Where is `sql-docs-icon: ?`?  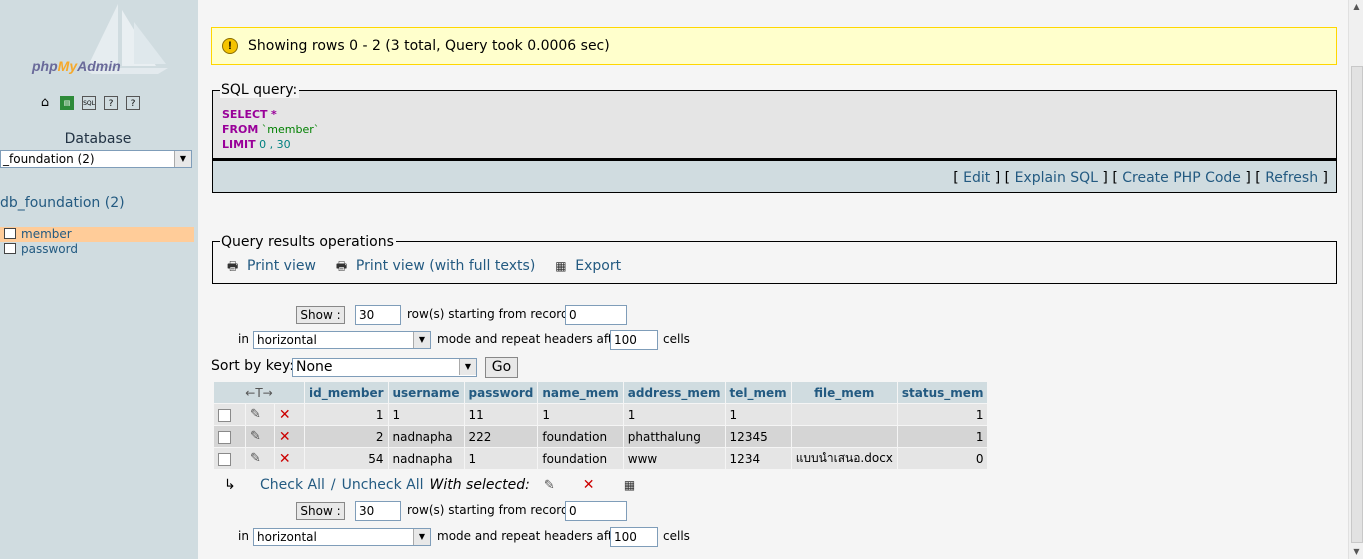
sql-docs-icon: ? is located at coordinates (133, 103).